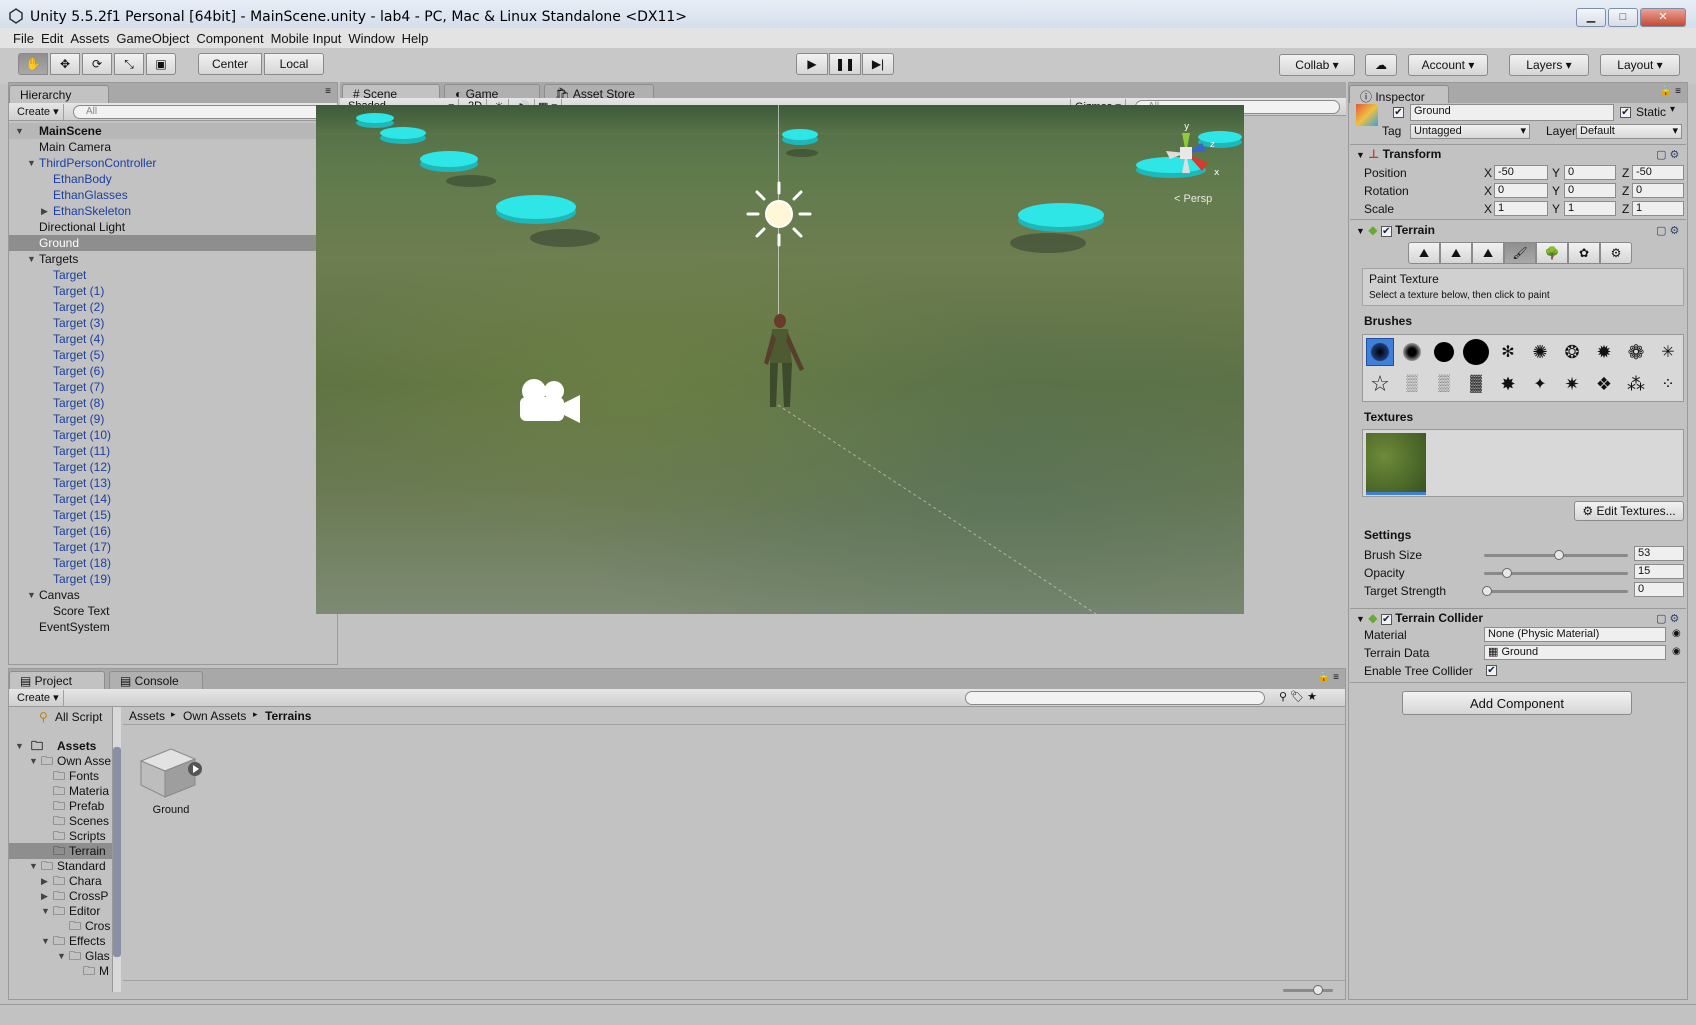  Describe the element at coordinates (1590, 190) in the screenshot. I see `rotation-y-field: 0` at that location.